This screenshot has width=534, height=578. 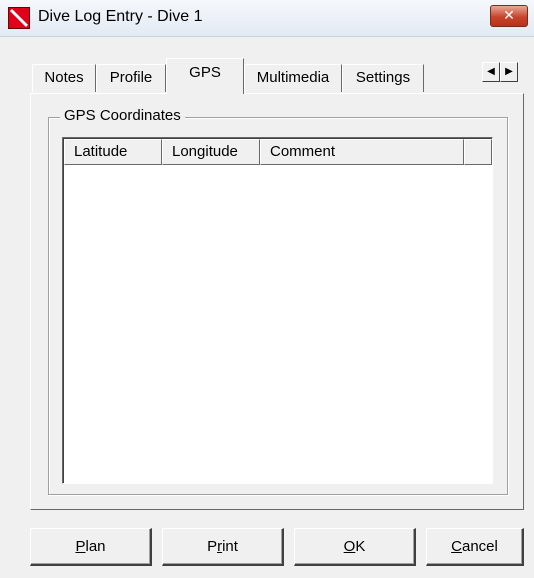 I want to click on tab-multimedia-label: Multimedia, so click(x=293, y=77).